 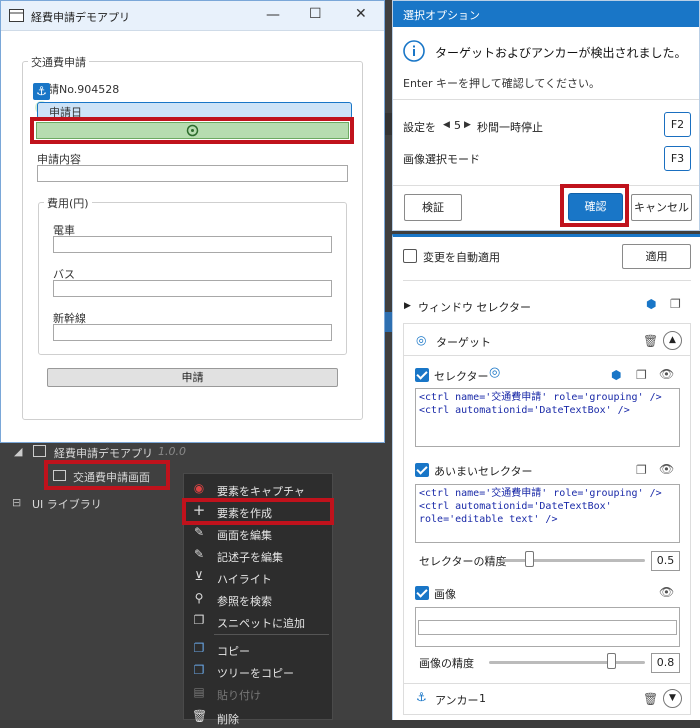 What do you see at coordinates (199, 692) in the screenshot?
I see `paste-icon: ▤` at bounding box center [199, 692].